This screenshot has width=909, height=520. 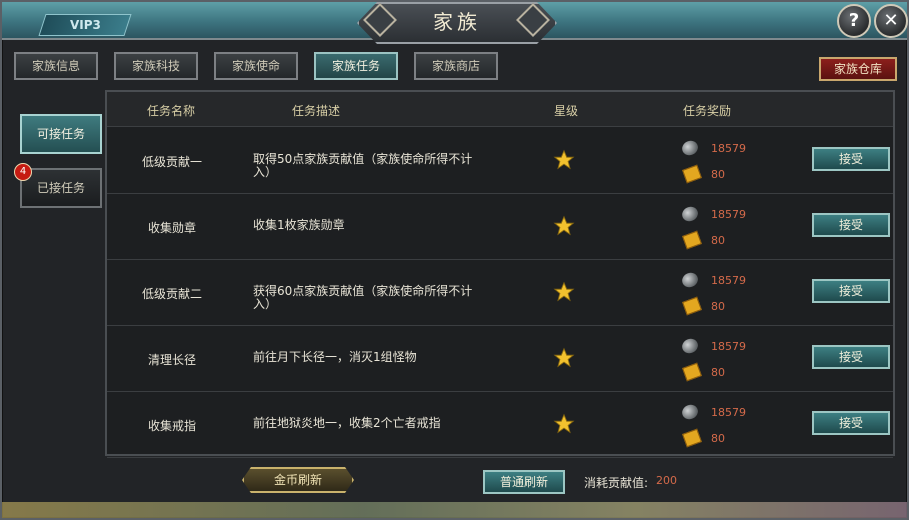 What do you see at coordinates (56, 66) in the screenshot?
I see `tab-family-info: 家族信息` at bounding box center [56, 66].